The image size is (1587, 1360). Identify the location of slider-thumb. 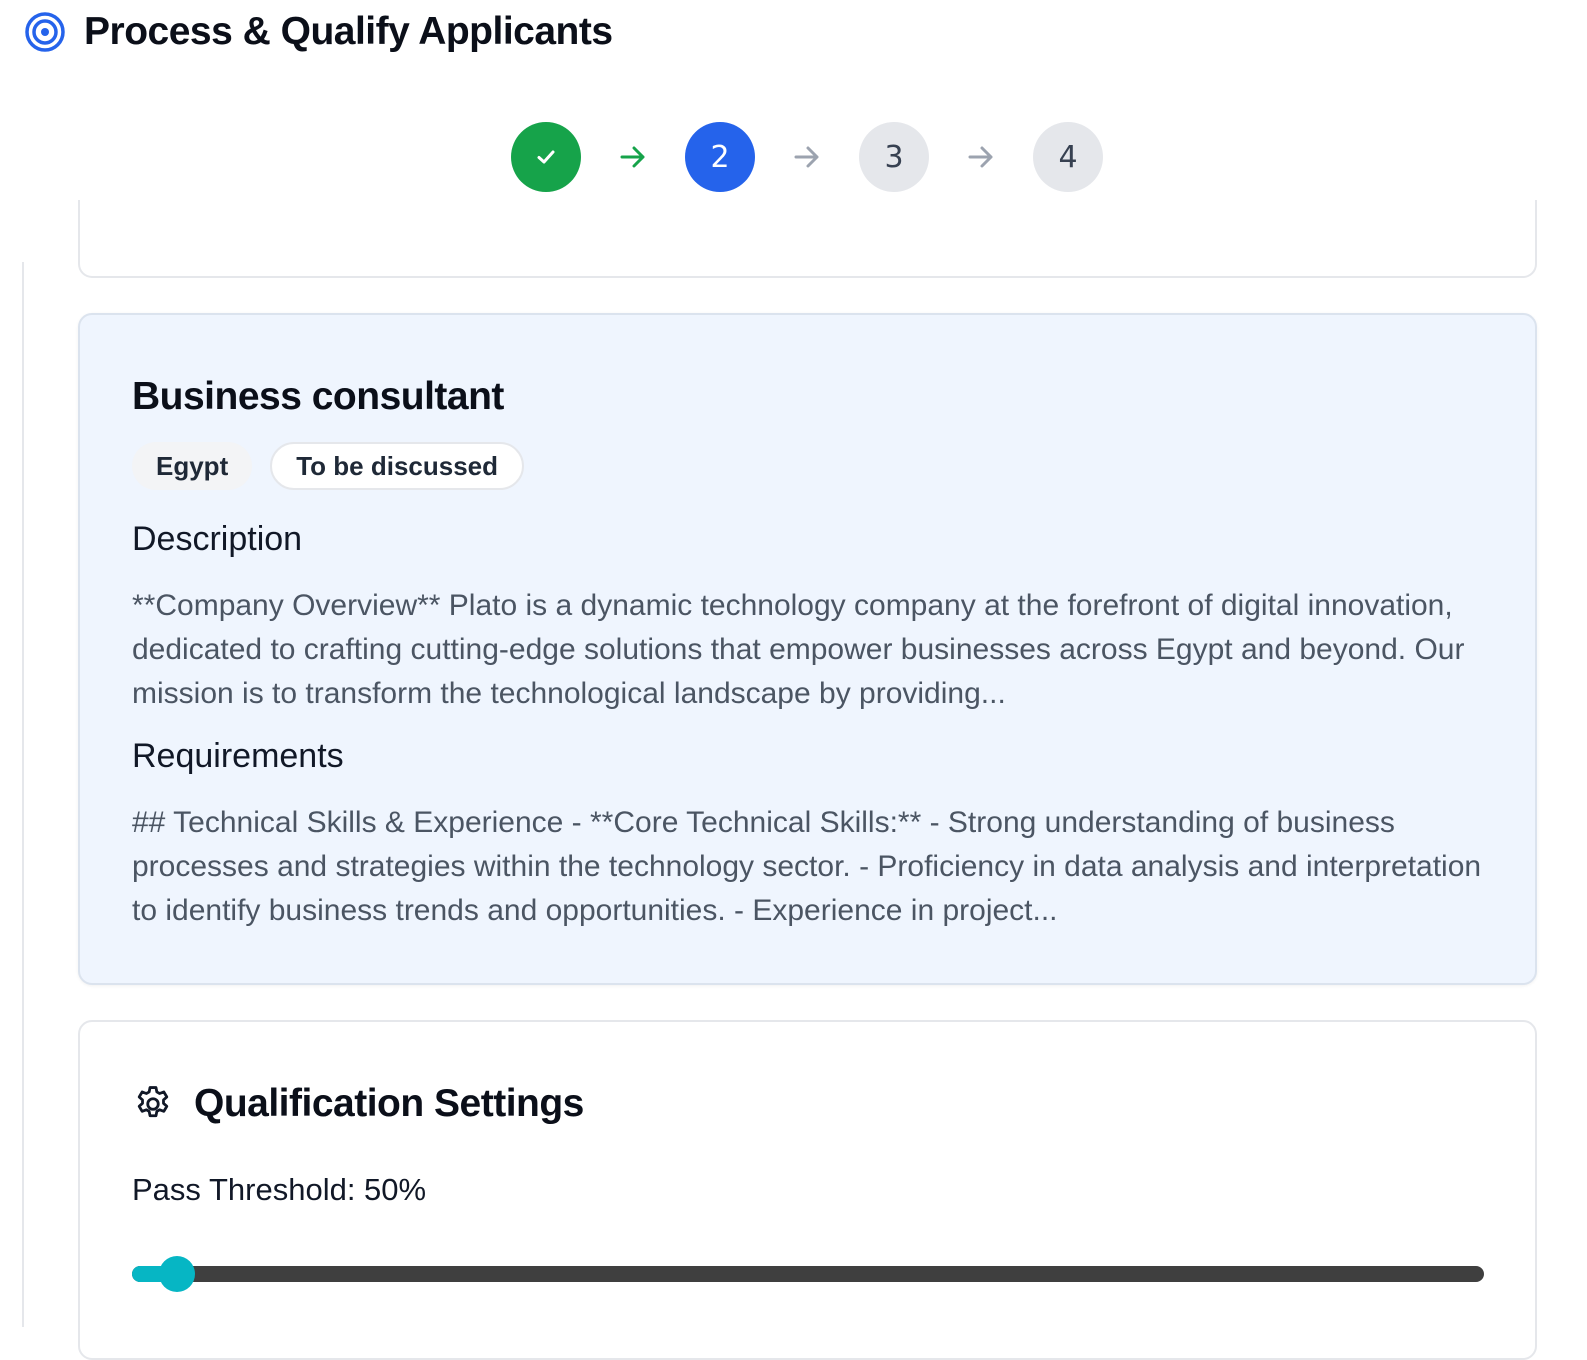
(176, 1274).